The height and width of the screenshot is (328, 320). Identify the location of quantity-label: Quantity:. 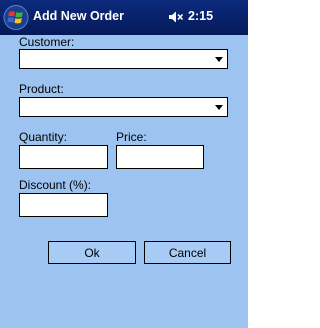
(43, 137).